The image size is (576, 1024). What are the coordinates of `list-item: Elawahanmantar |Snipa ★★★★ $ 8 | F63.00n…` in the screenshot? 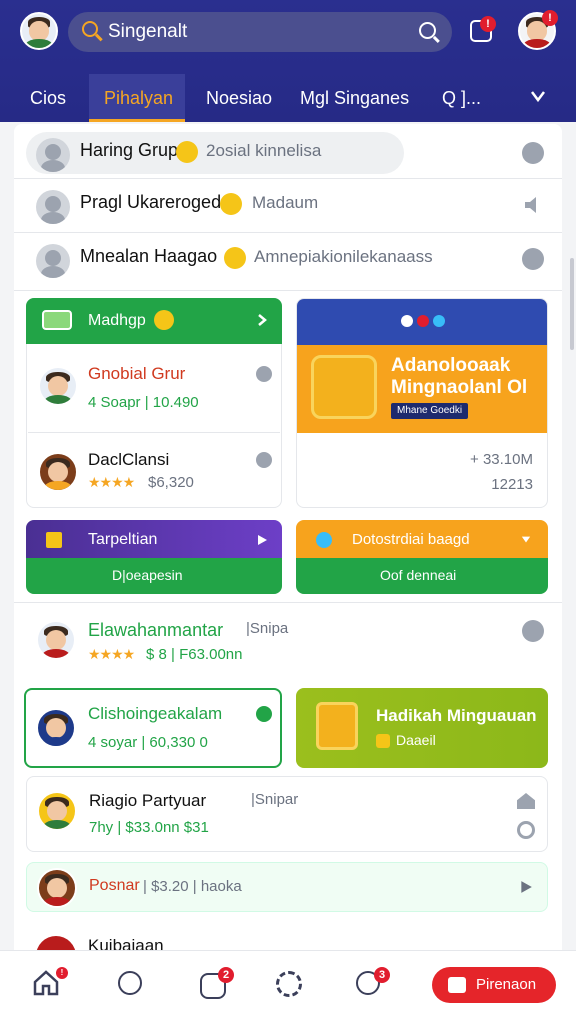 It's located at (288, 642).